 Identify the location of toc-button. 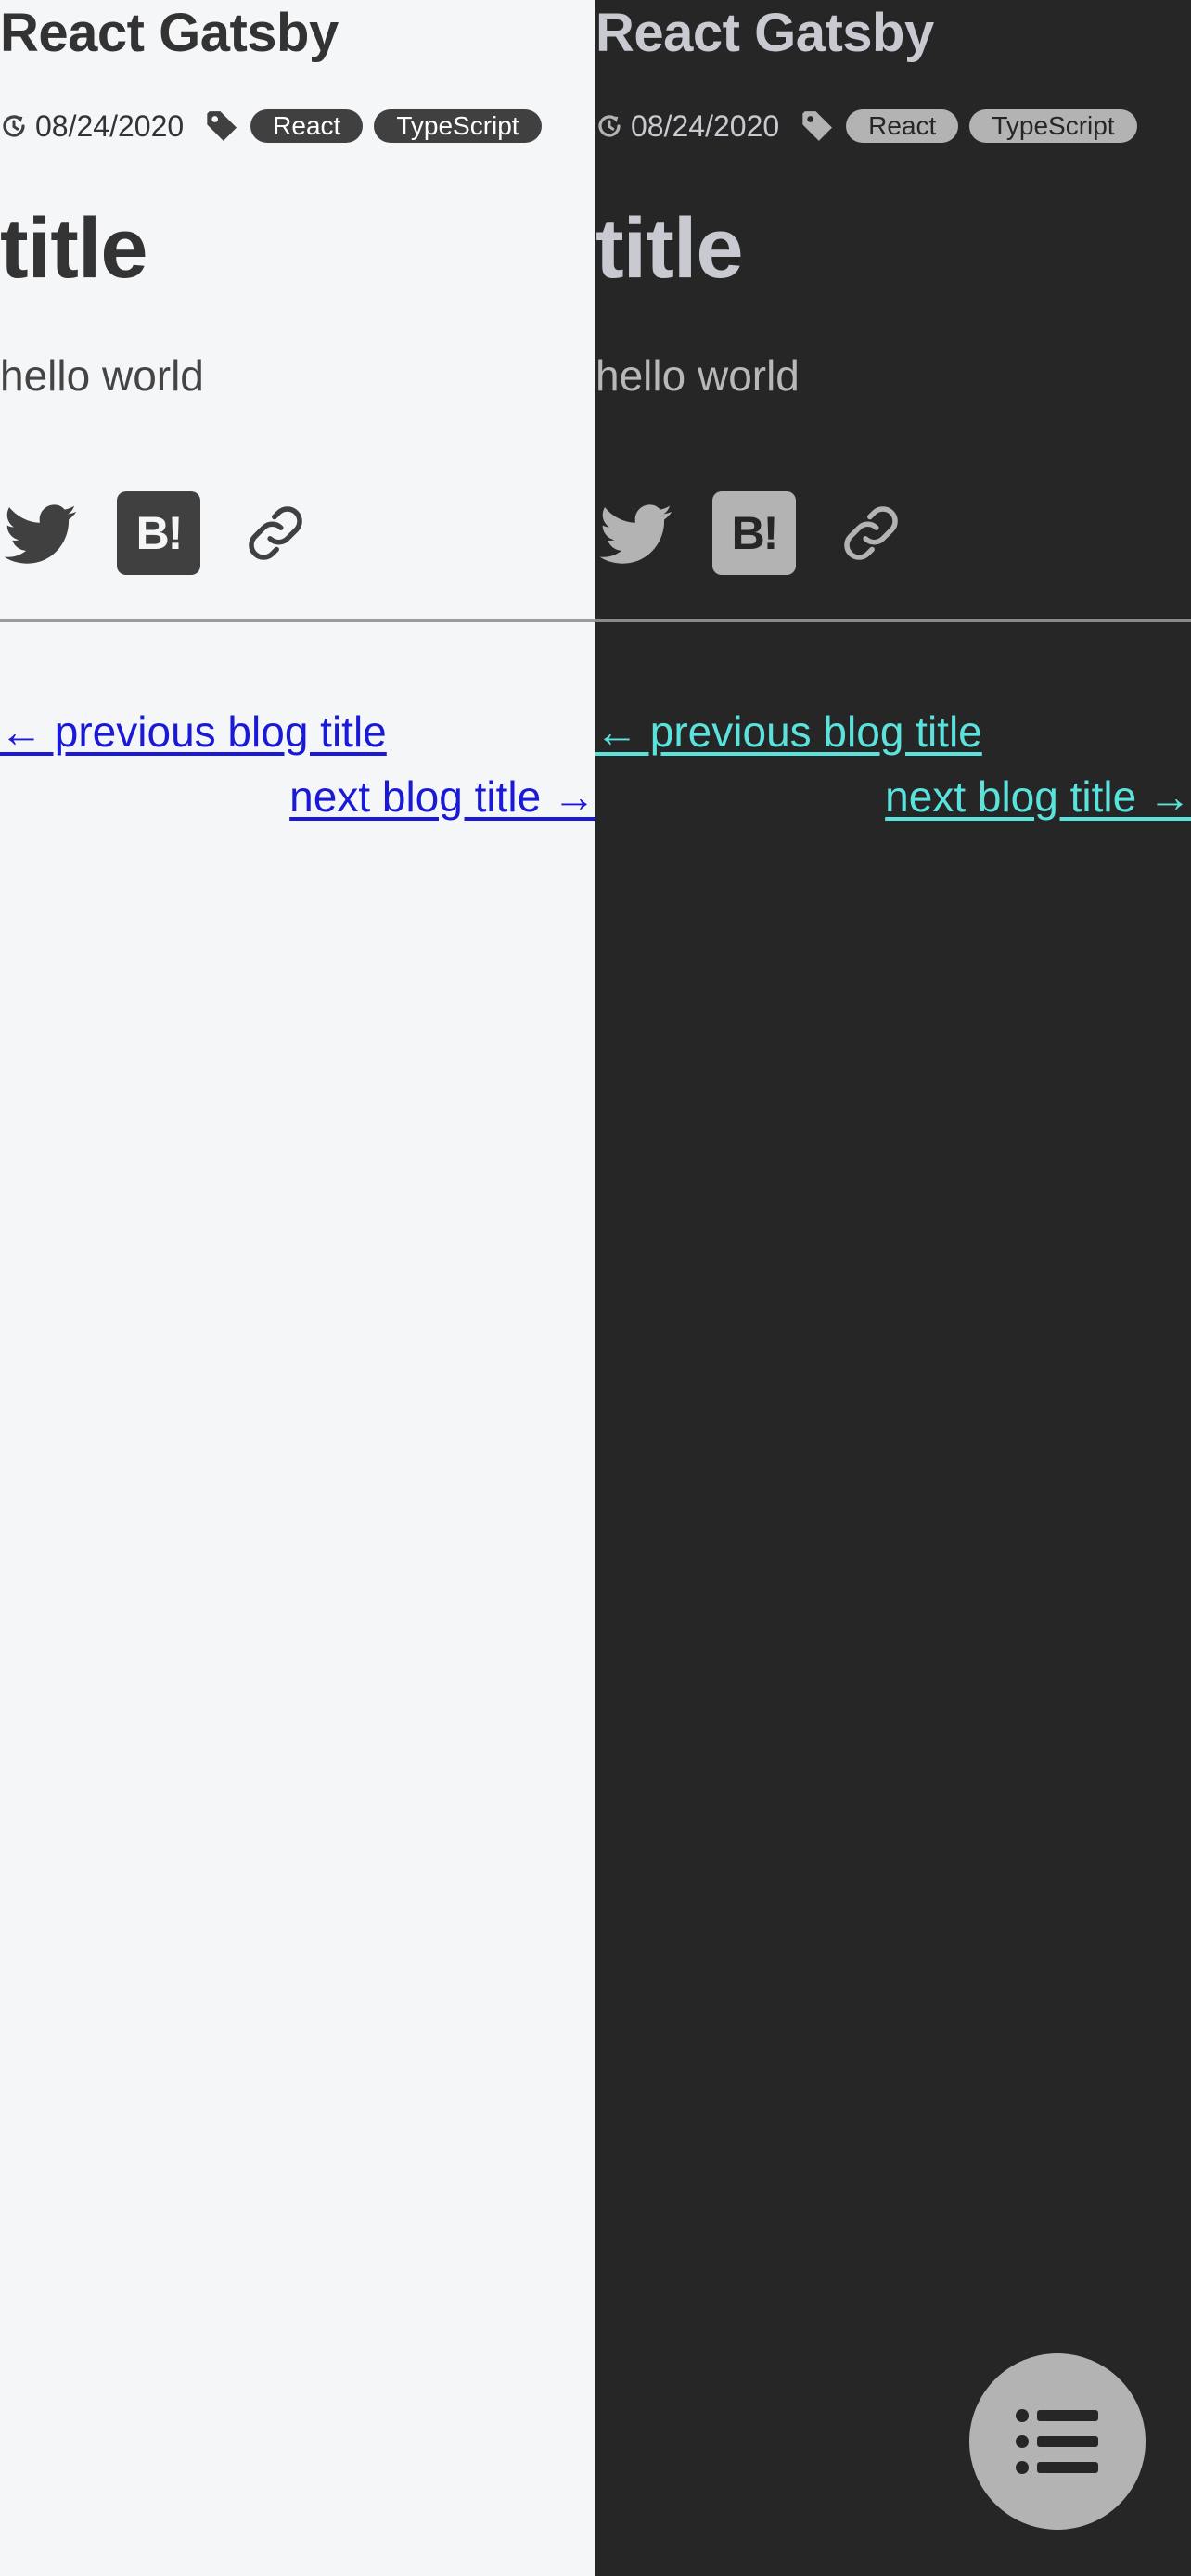
(1058, 2441).